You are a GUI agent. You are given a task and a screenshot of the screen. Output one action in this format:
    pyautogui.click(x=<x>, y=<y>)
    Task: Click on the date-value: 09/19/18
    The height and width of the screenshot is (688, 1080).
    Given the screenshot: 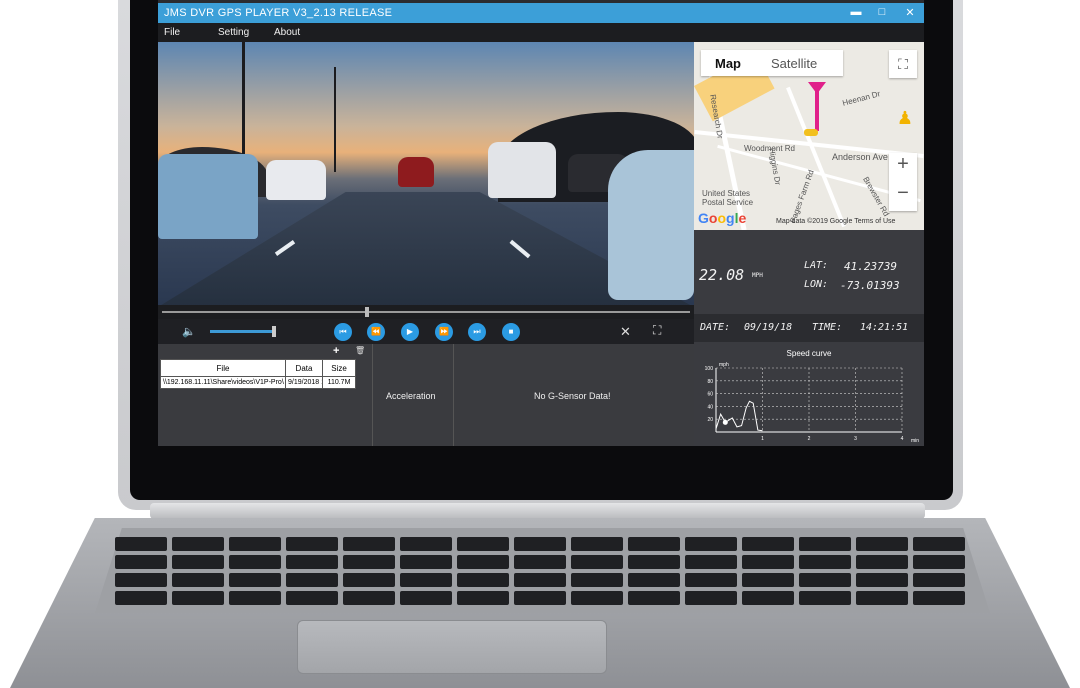 What is the action you would take?
    pyautogui.click(x=768, y=327)
    